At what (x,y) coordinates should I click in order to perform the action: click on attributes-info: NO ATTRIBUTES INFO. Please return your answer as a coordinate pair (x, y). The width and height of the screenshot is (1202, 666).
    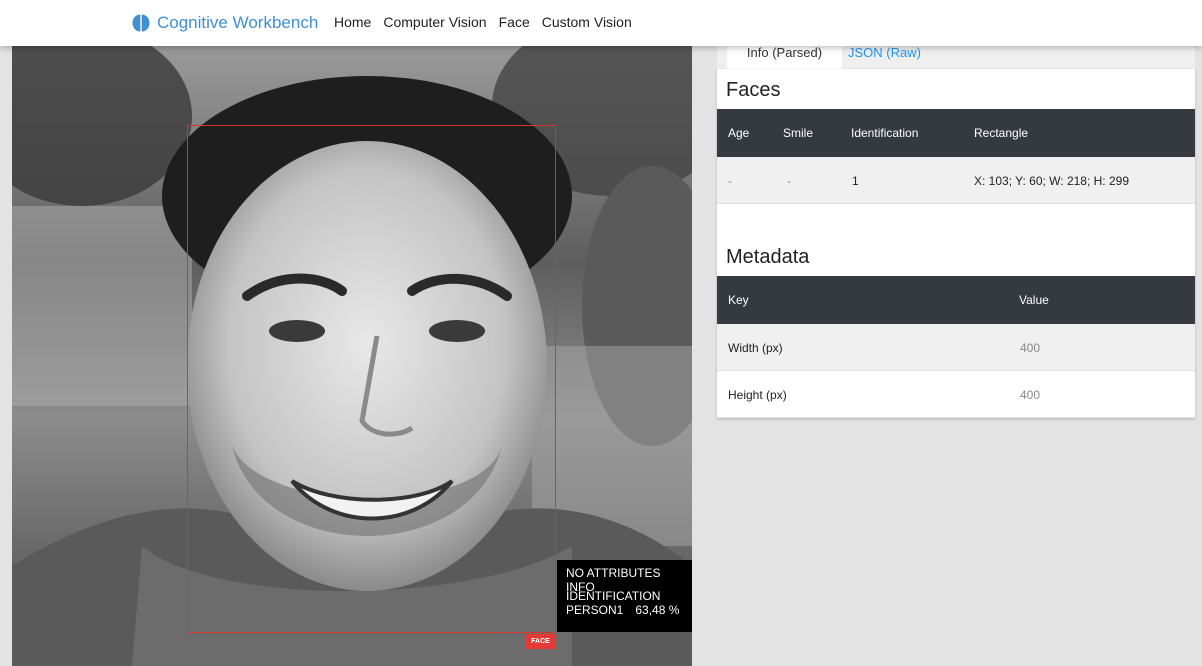
    Looking at the image, I should click on (613, 580).